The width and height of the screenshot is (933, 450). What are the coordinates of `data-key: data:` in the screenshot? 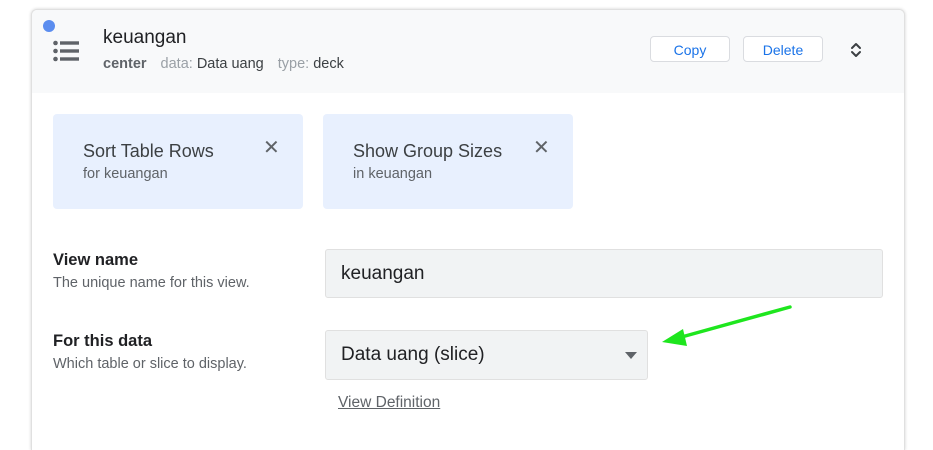 It's located at (176, 64).